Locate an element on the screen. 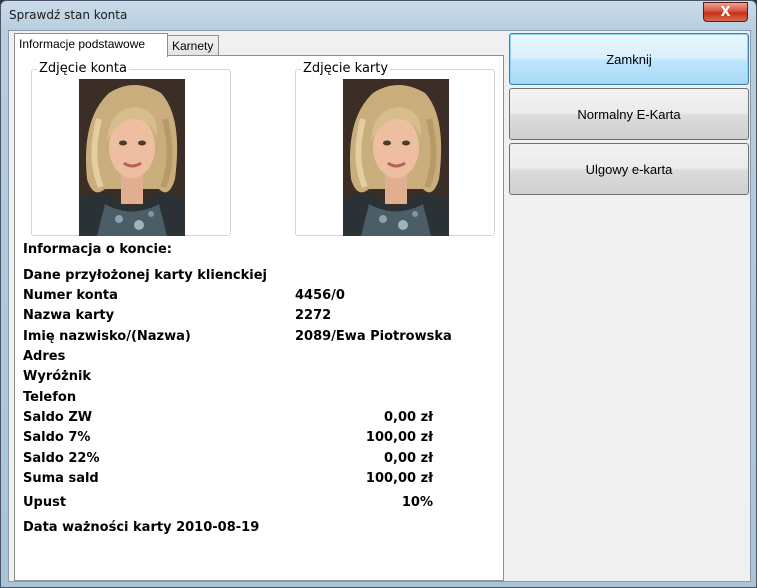 This screenshot has width=757, height=588. card-photo is located at coordinates (396, 157).